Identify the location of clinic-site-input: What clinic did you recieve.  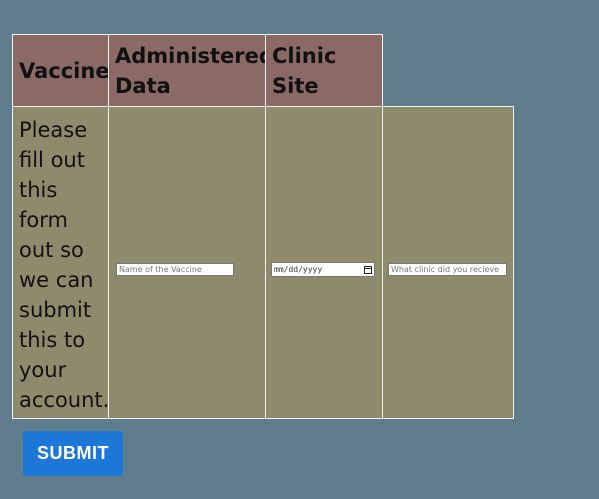
(447, 269).